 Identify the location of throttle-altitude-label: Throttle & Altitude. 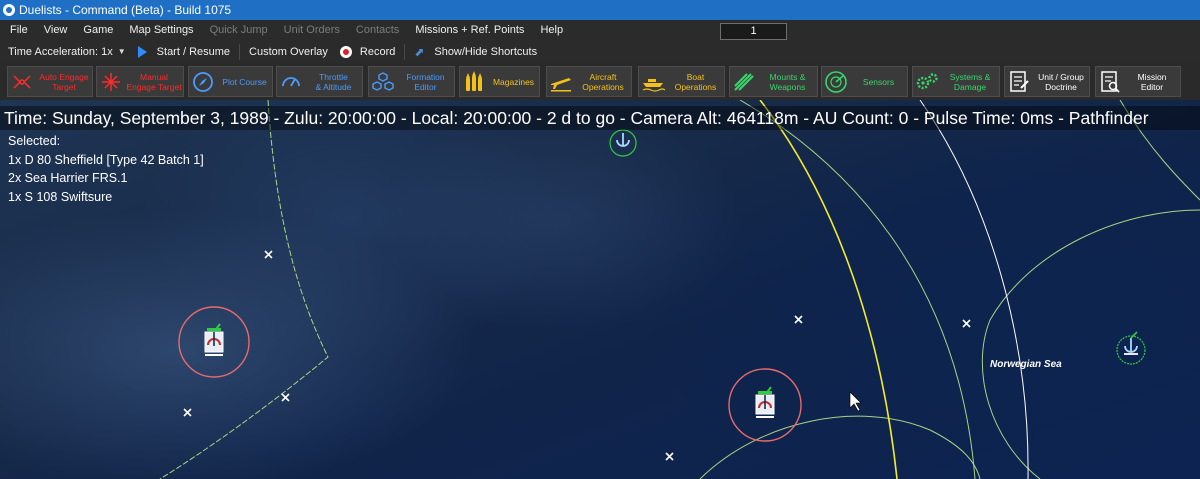
(333, 81).